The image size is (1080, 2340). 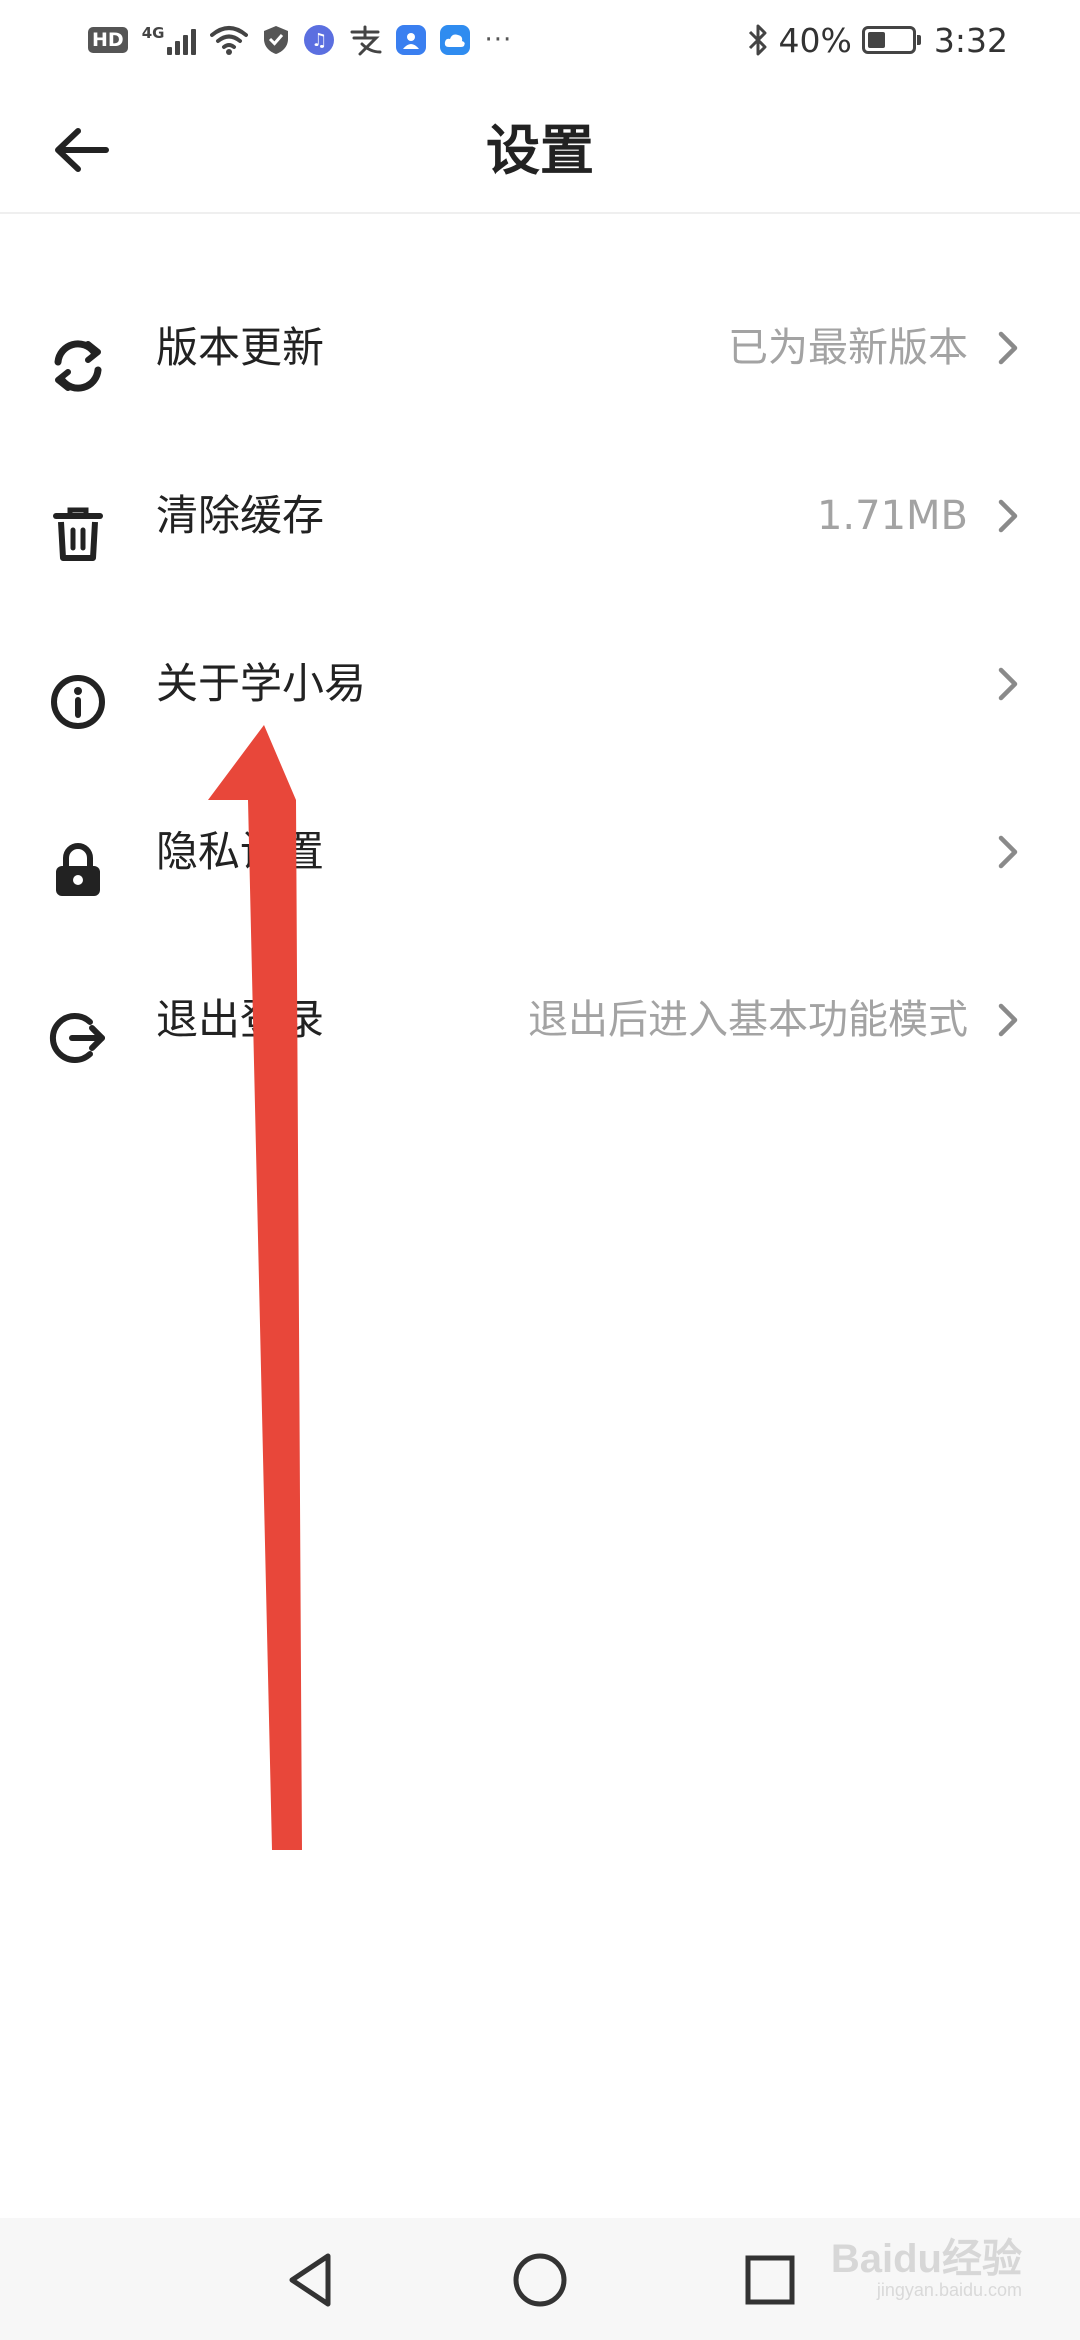 I want to click on nav-recents-icon, so click(x=770, y=2280).